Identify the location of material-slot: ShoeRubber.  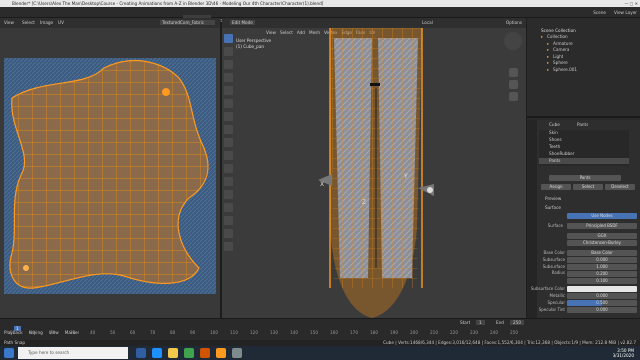
(584, 154).